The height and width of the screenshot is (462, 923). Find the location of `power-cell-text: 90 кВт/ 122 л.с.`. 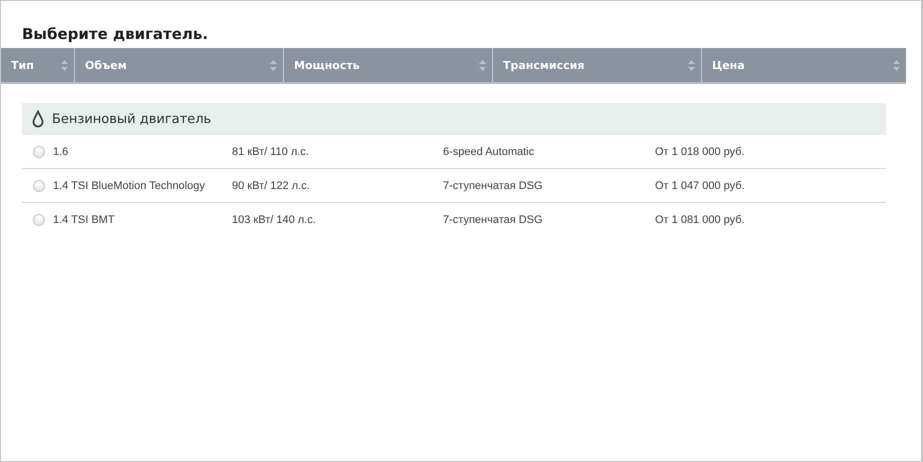

power-cell-text: 90 кВт/ 122 л.с. is located at coordinates (271, 186).